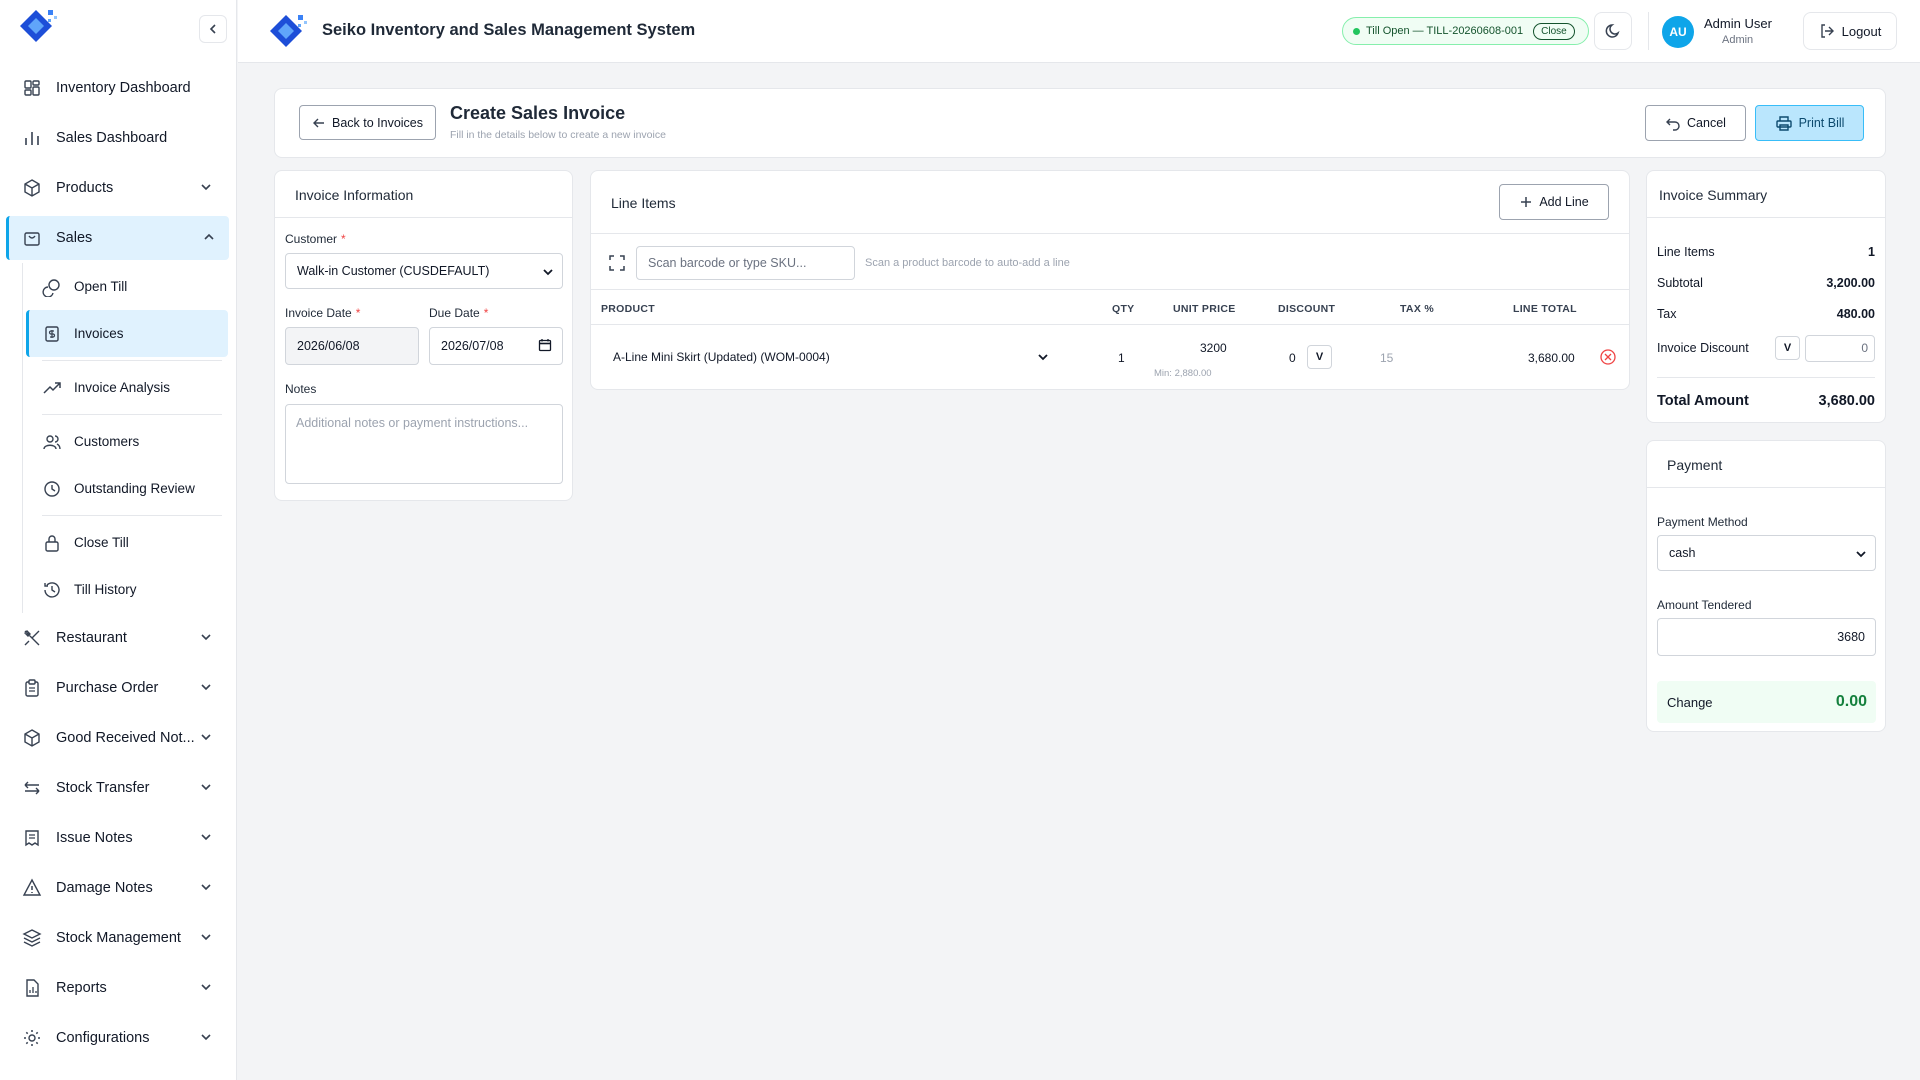  I want to click on sidebar-item-outstanding-review: Outstanding Review, so click(127, 488).